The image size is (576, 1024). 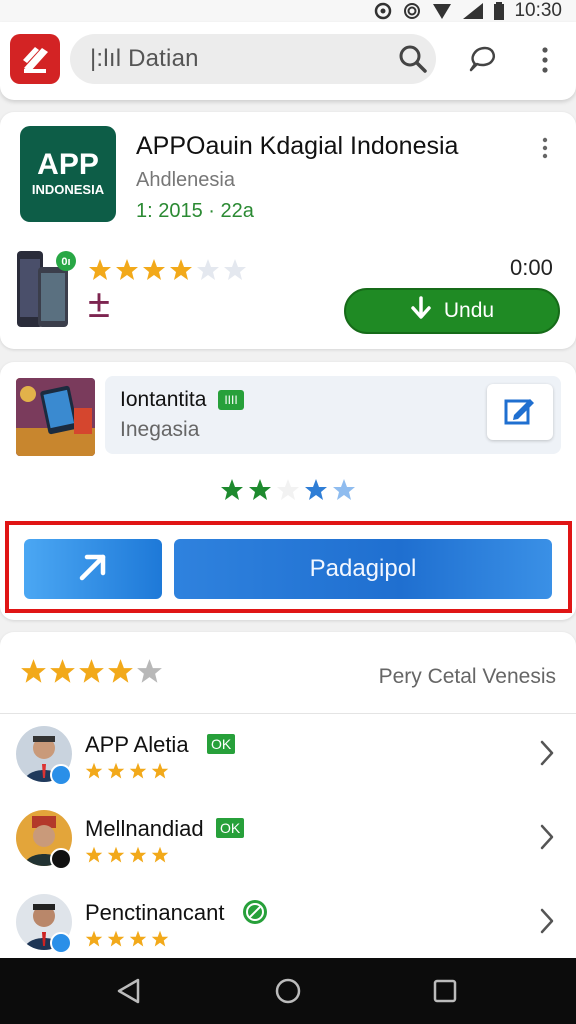 I want to click on reviews-title: Pery Cetal Venesis, so click(x=467, y=676).